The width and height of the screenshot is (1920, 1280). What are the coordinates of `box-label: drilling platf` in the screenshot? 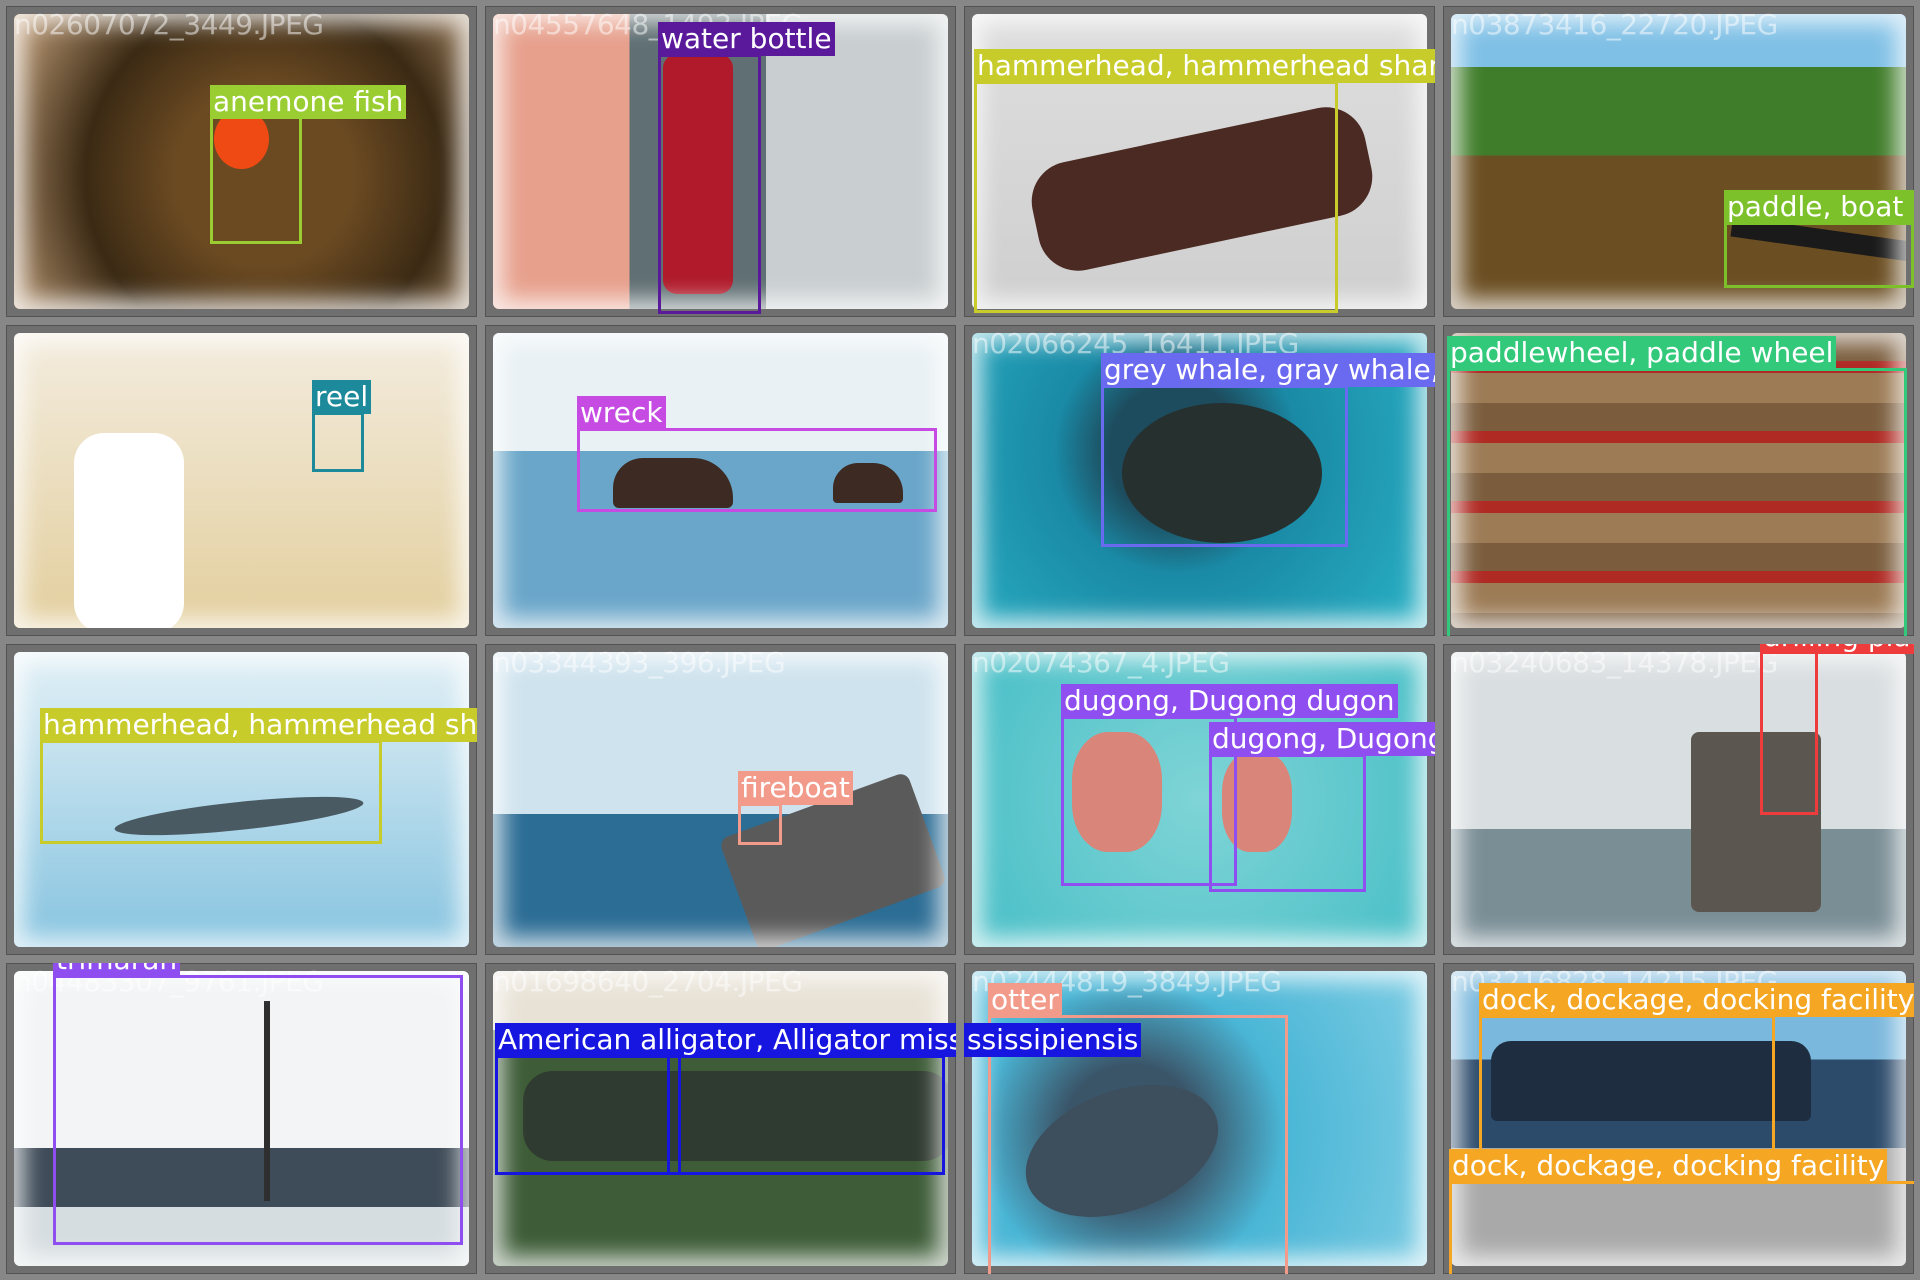 It's located at (1837, 649).